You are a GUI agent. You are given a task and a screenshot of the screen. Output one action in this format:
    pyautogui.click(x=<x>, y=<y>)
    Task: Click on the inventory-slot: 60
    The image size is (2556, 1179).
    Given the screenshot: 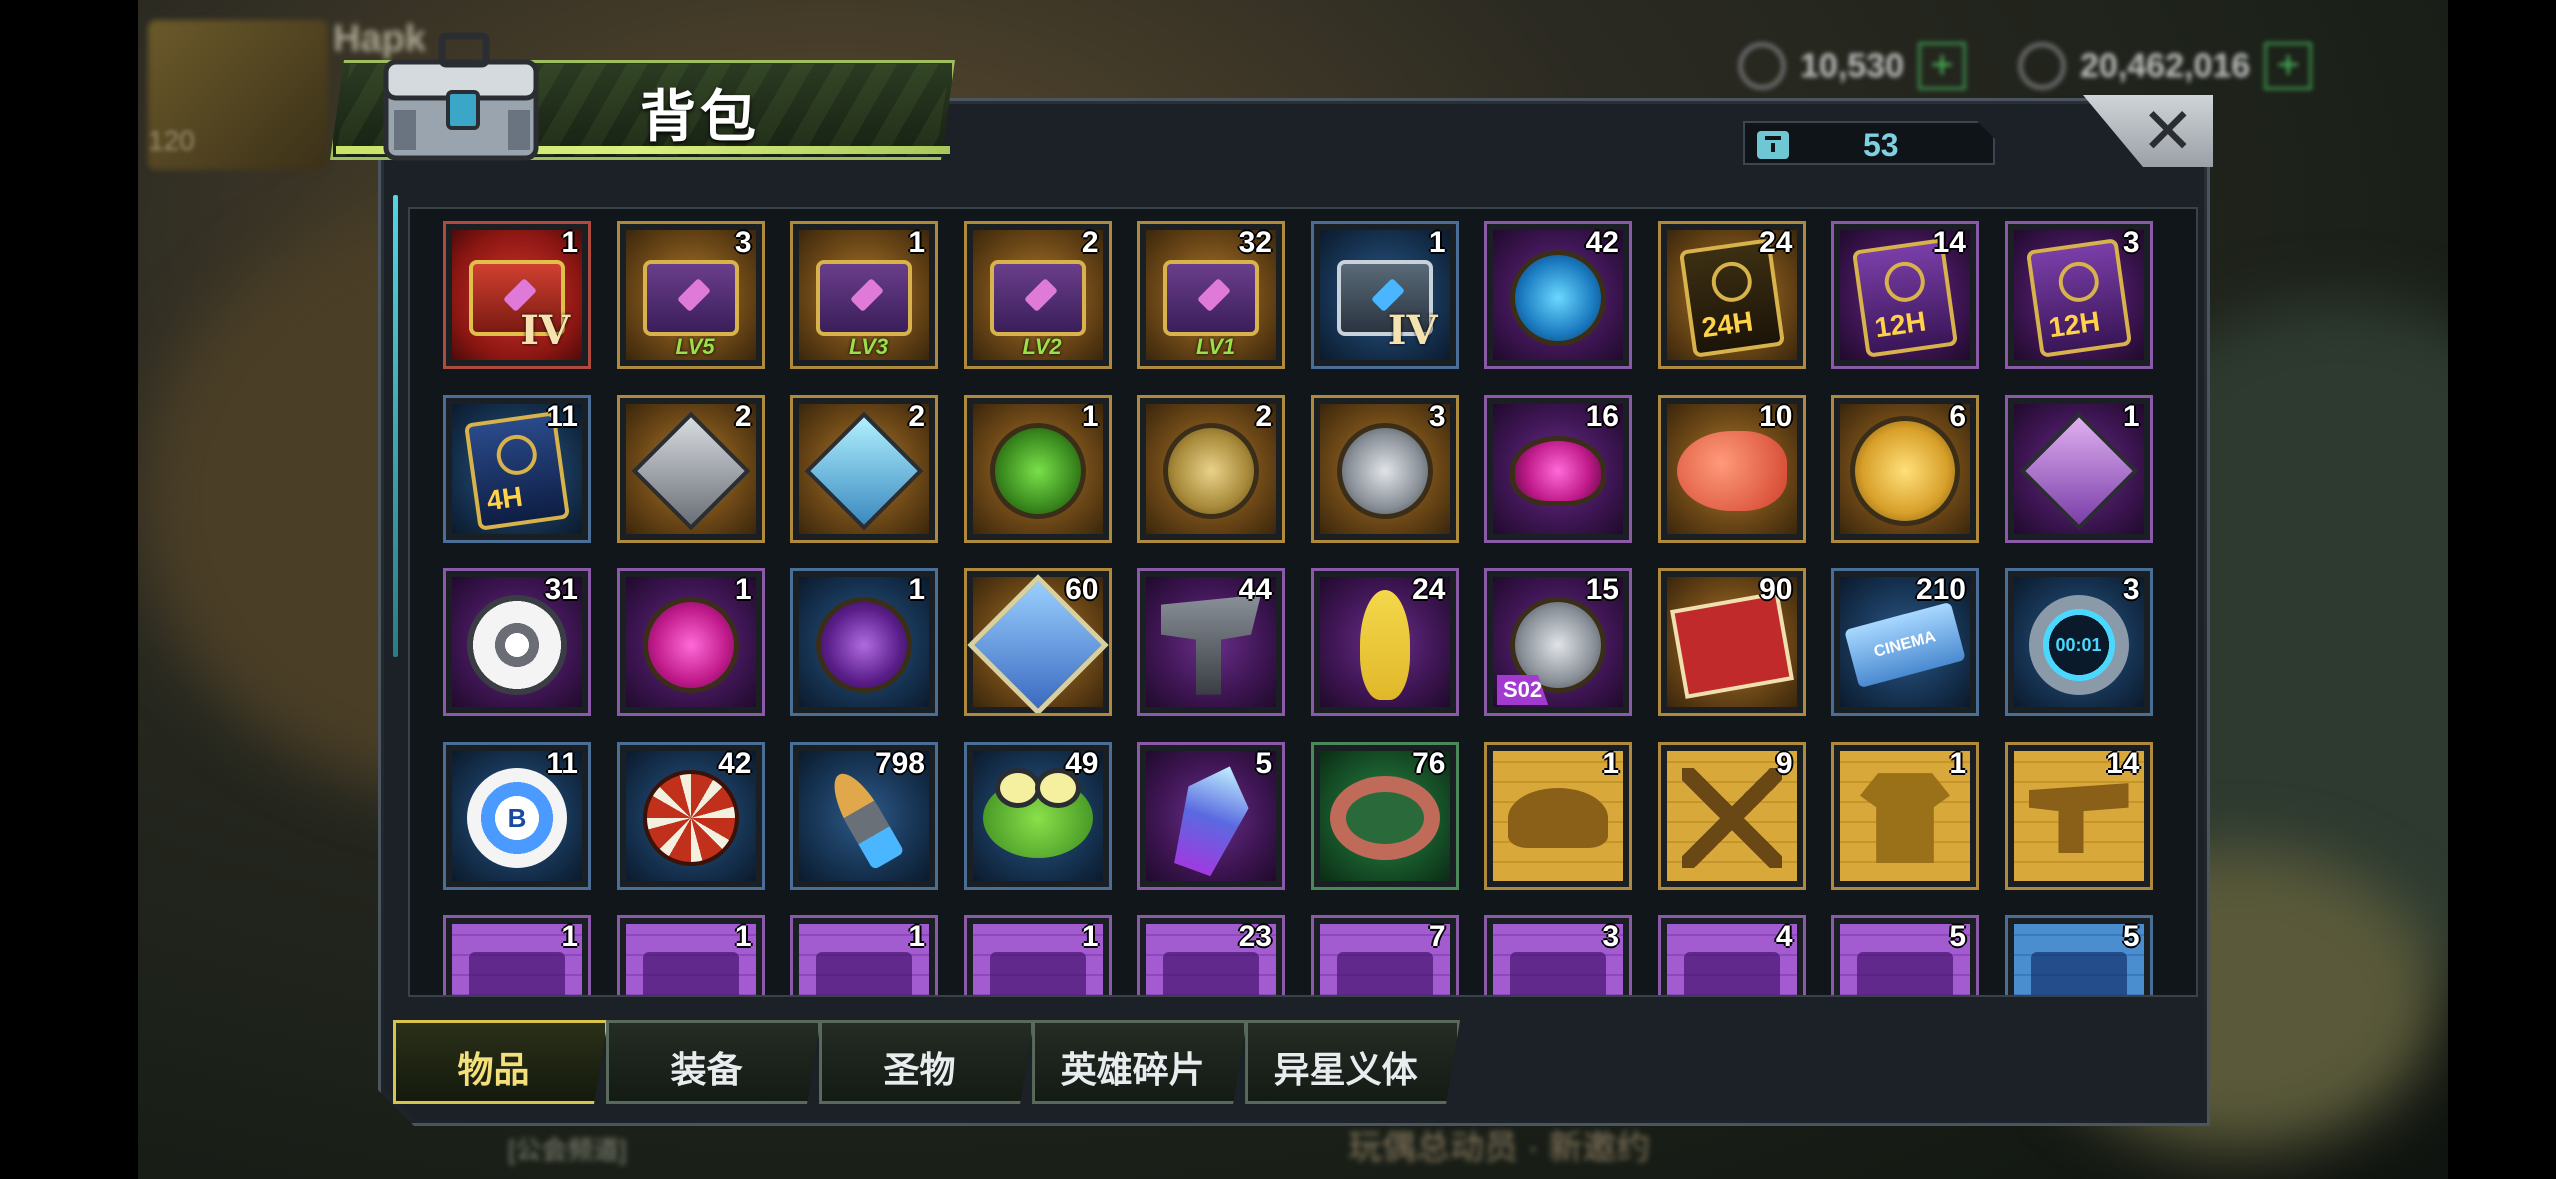 What is the action you would take?
    pyautogui.click(x=1037, y=642)
    